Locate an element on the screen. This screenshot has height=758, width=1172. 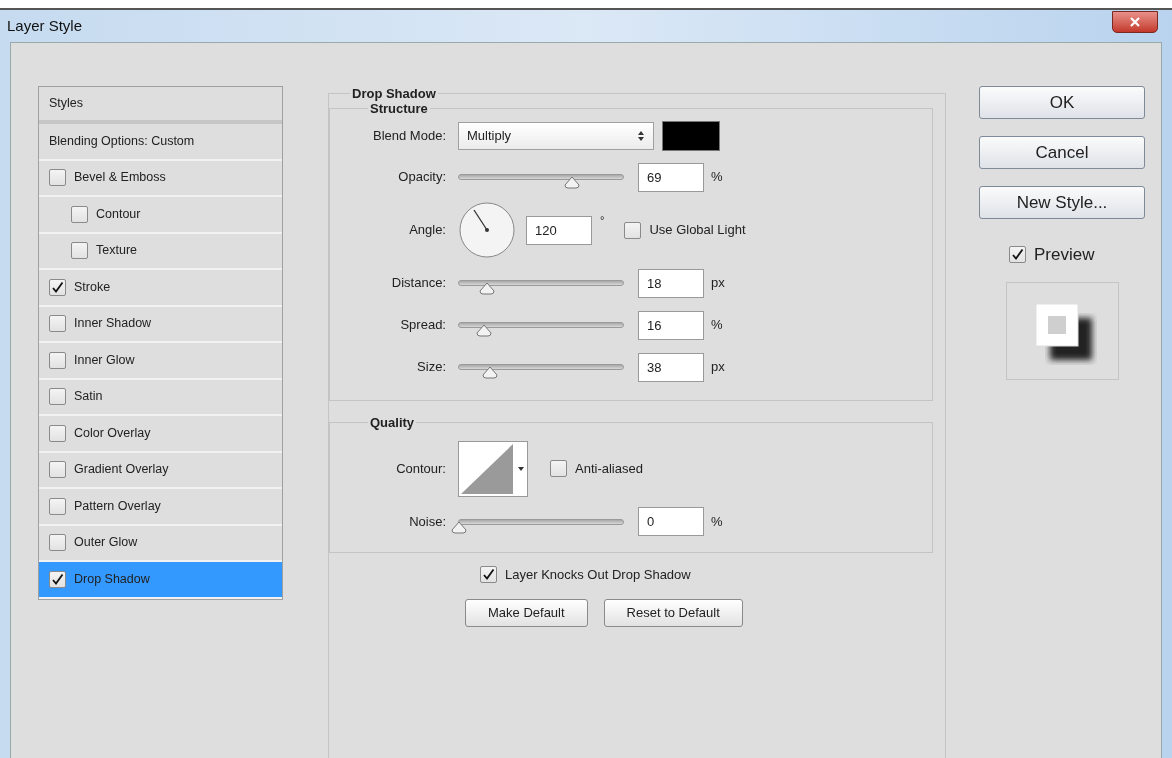
group-title: Quality is located at coordinates (392, 422).